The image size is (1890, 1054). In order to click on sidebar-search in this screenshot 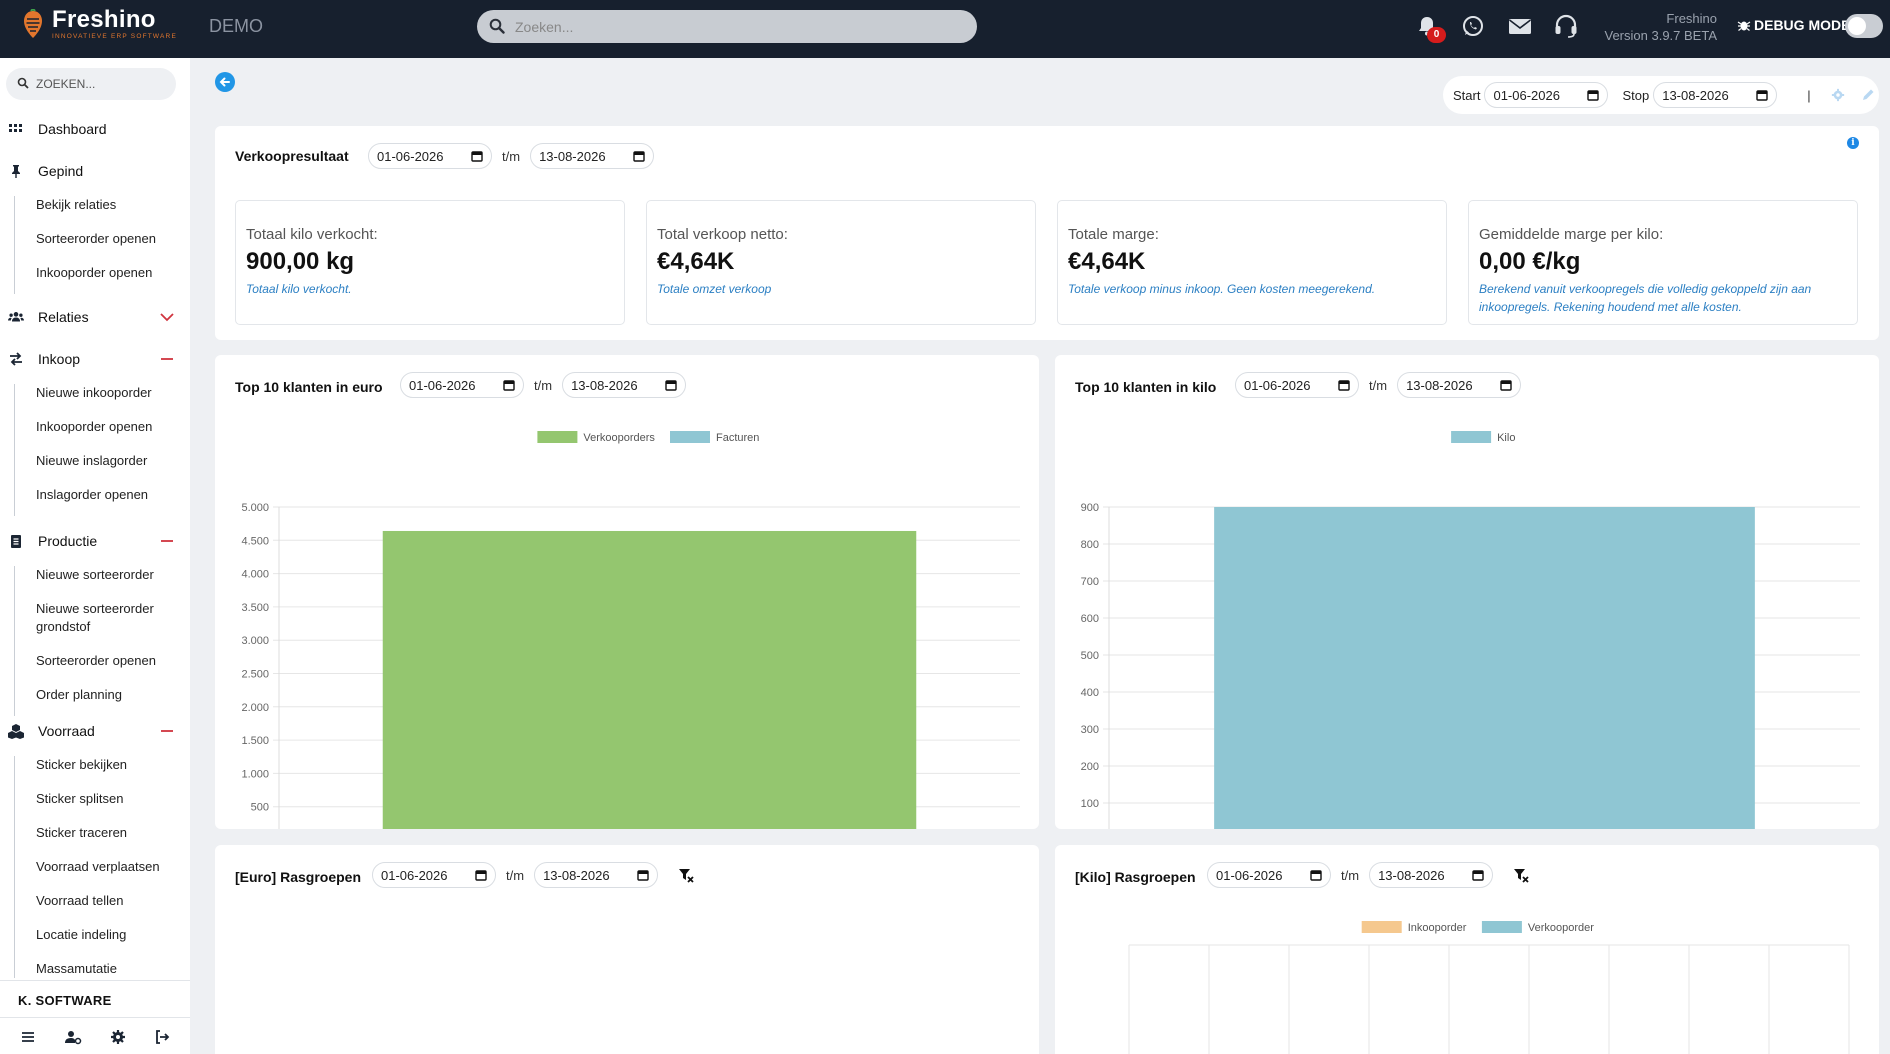, I will do `click(91, 84)`.